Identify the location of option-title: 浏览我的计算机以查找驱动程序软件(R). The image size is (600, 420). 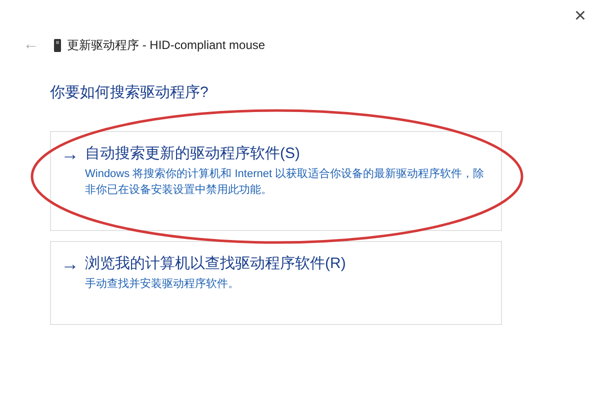
(216, 264).